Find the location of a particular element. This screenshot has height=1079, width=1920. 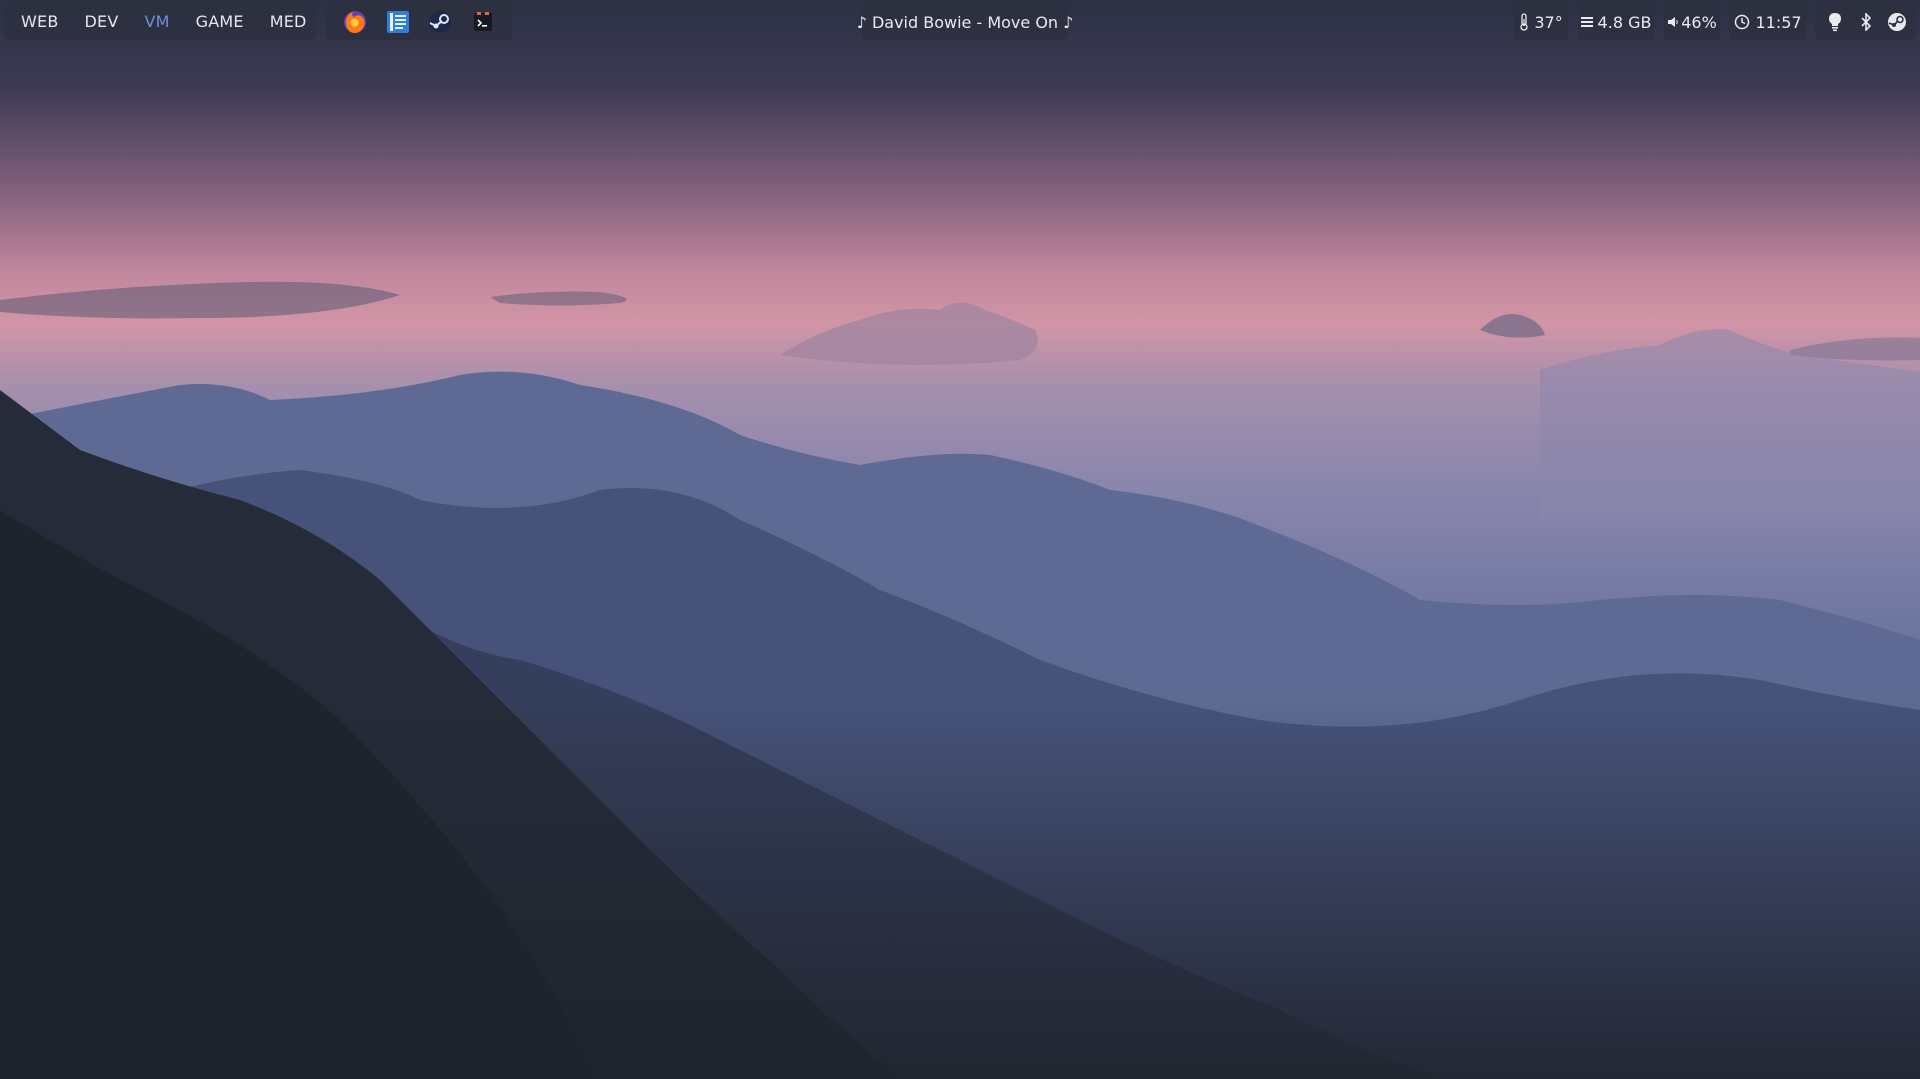

firefox-icon is located at coordinates (355, 22).